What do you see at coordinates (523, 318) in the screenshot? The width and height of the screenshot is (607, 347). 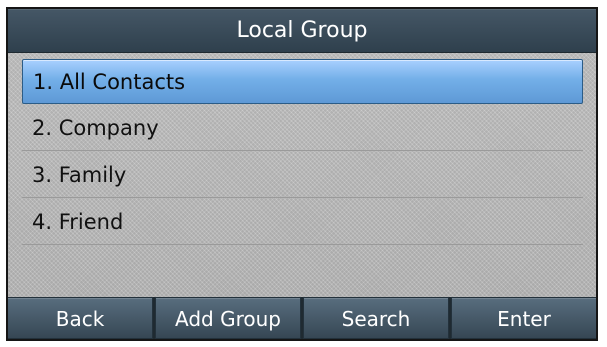 I see `enter-button: Enter` at bounding box center [523, 318].